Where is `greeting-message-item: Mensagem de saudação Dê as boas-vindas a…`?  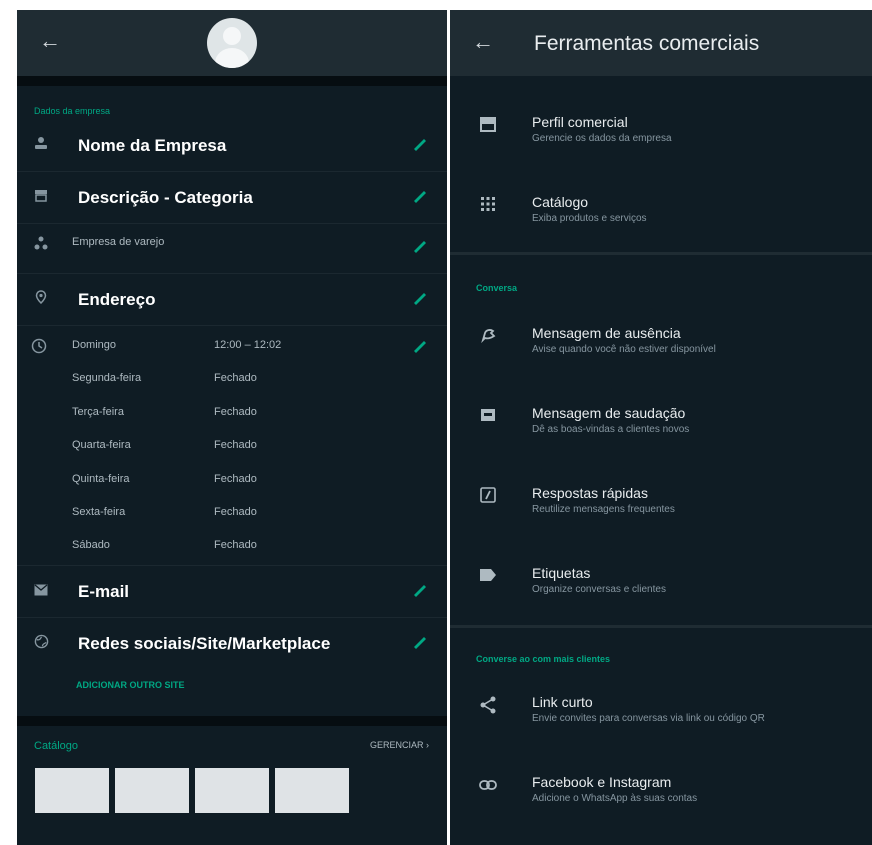
greeting-message-item: Mensagem de saudação Dê as boas-vindas a… is located at coordinates (661, 419).